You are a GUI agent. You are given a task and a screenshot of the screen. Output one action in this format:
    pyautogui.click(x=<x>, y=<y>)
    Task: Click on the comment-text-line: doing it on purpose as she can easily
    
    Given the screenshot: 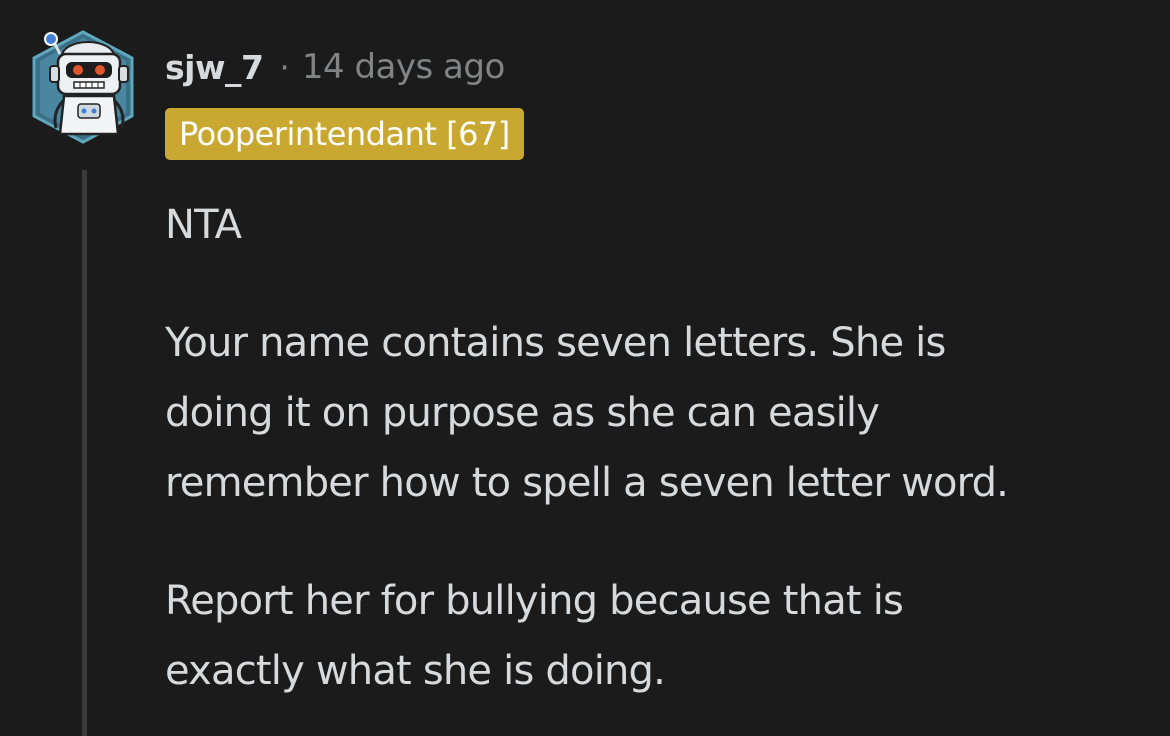 What is the action you would take?
    pyautogui.click(x=522, y=413)
    